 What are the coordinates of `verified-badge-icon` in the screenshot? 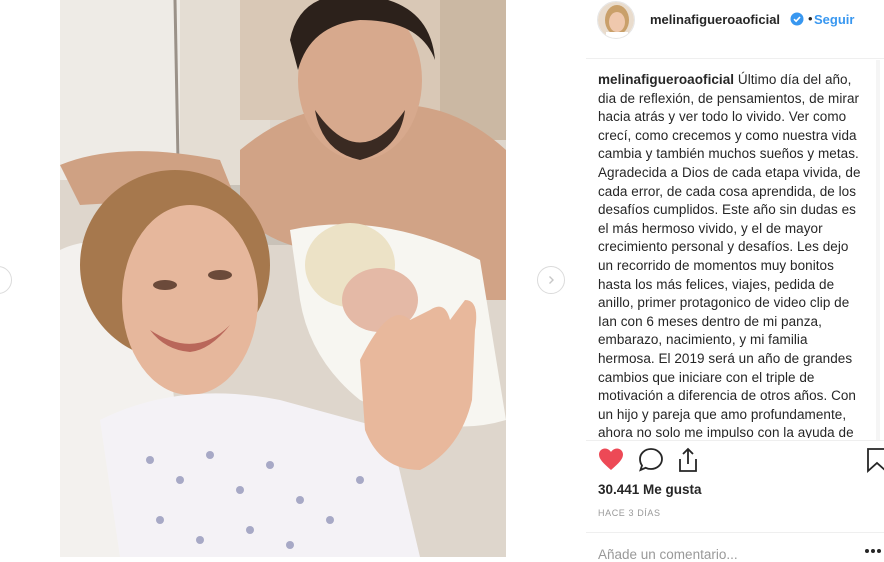 It's located at (797, 19).